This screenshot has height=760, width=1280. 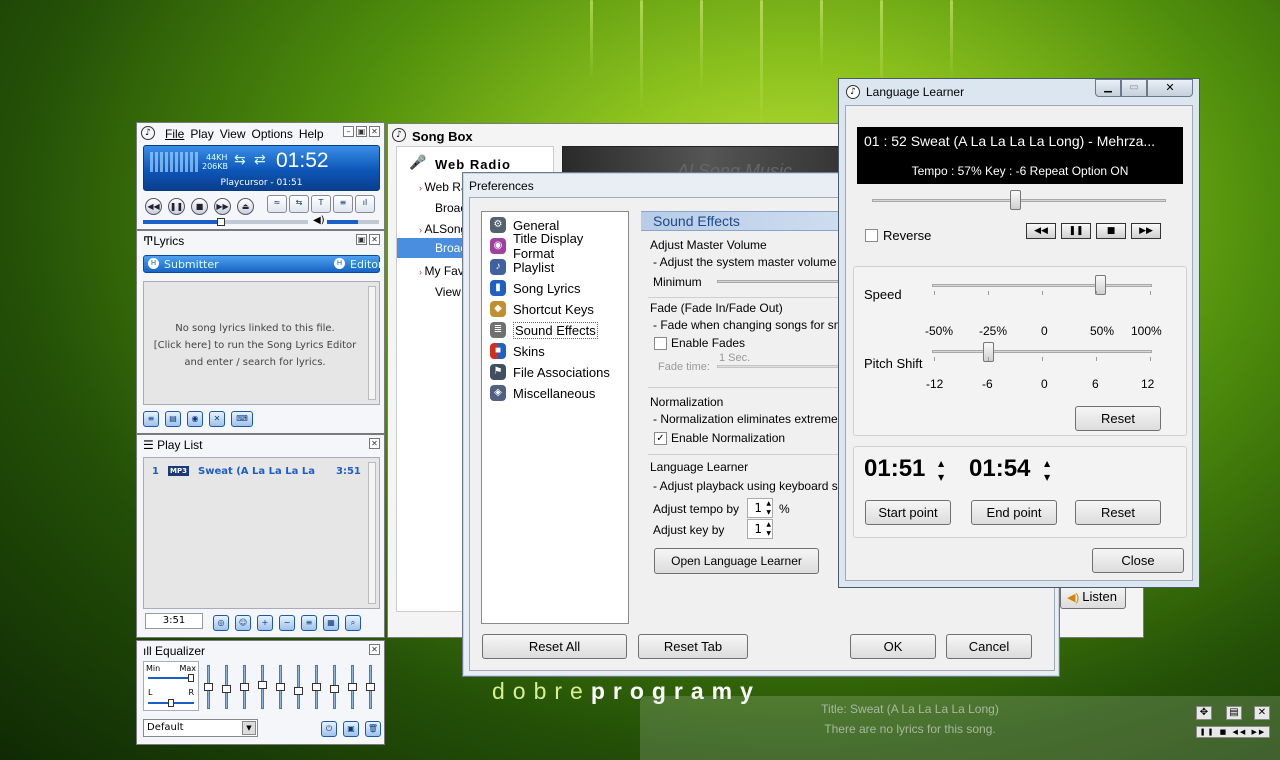 What do you see at coordinates (1093, 597) in the screenshot?
I see `listen-button: ◀) Listen` at bounding box center [1093, 597].